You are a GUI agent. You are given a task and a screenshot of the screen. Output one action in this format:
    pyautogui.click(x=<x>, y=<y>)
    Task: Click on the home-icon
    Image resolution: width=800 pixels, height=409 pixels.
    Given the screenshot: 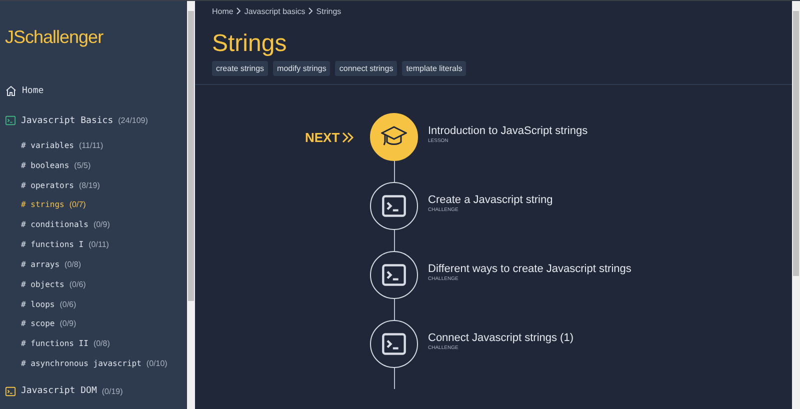 What is the action you would take?
    pyautogui.click(x=11, y=90)
    